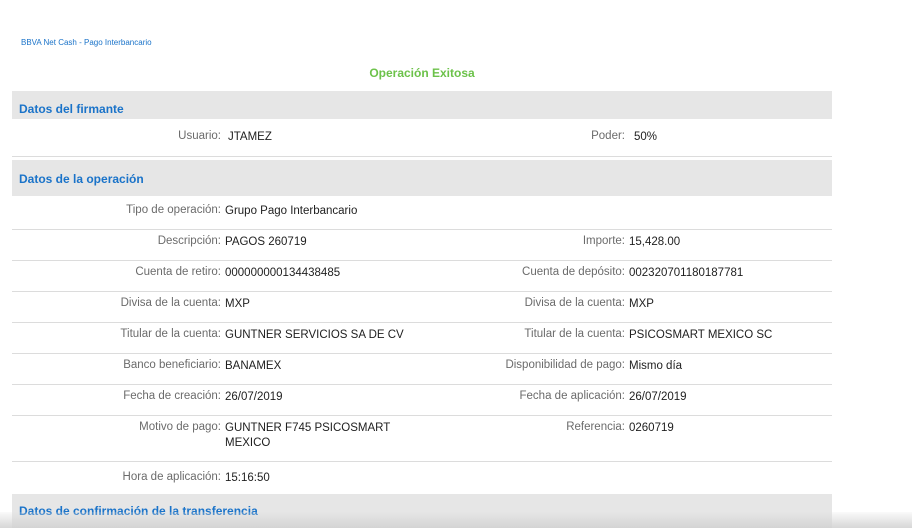 The height and width of the screenshot is (528, 912). Describe the element at coordinates (646, 137) in the screenshot. I see `poder-value: 50%` at that location.